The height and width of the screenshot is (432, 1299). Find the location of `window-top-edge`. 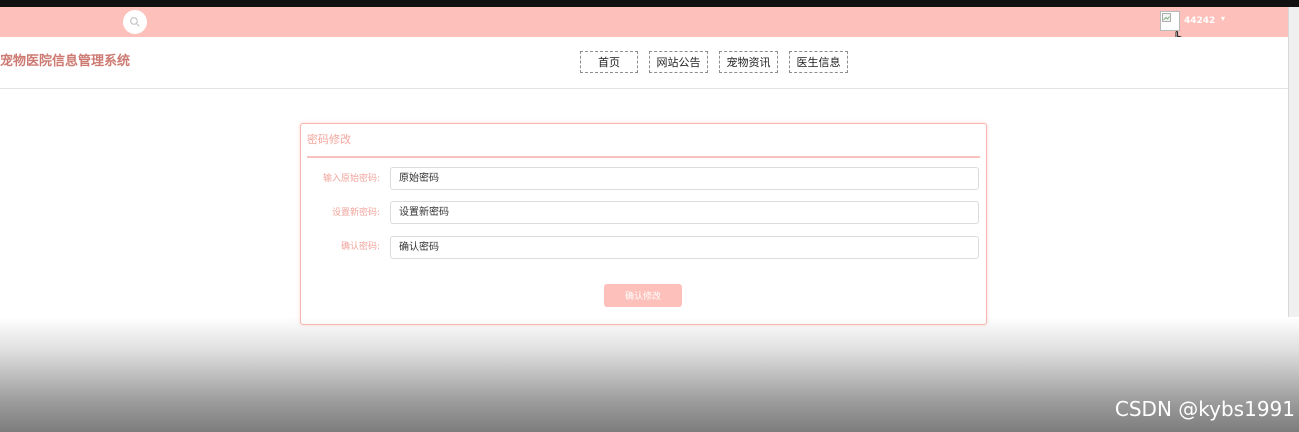

window-top-edge is located at coordinates (649, 3).